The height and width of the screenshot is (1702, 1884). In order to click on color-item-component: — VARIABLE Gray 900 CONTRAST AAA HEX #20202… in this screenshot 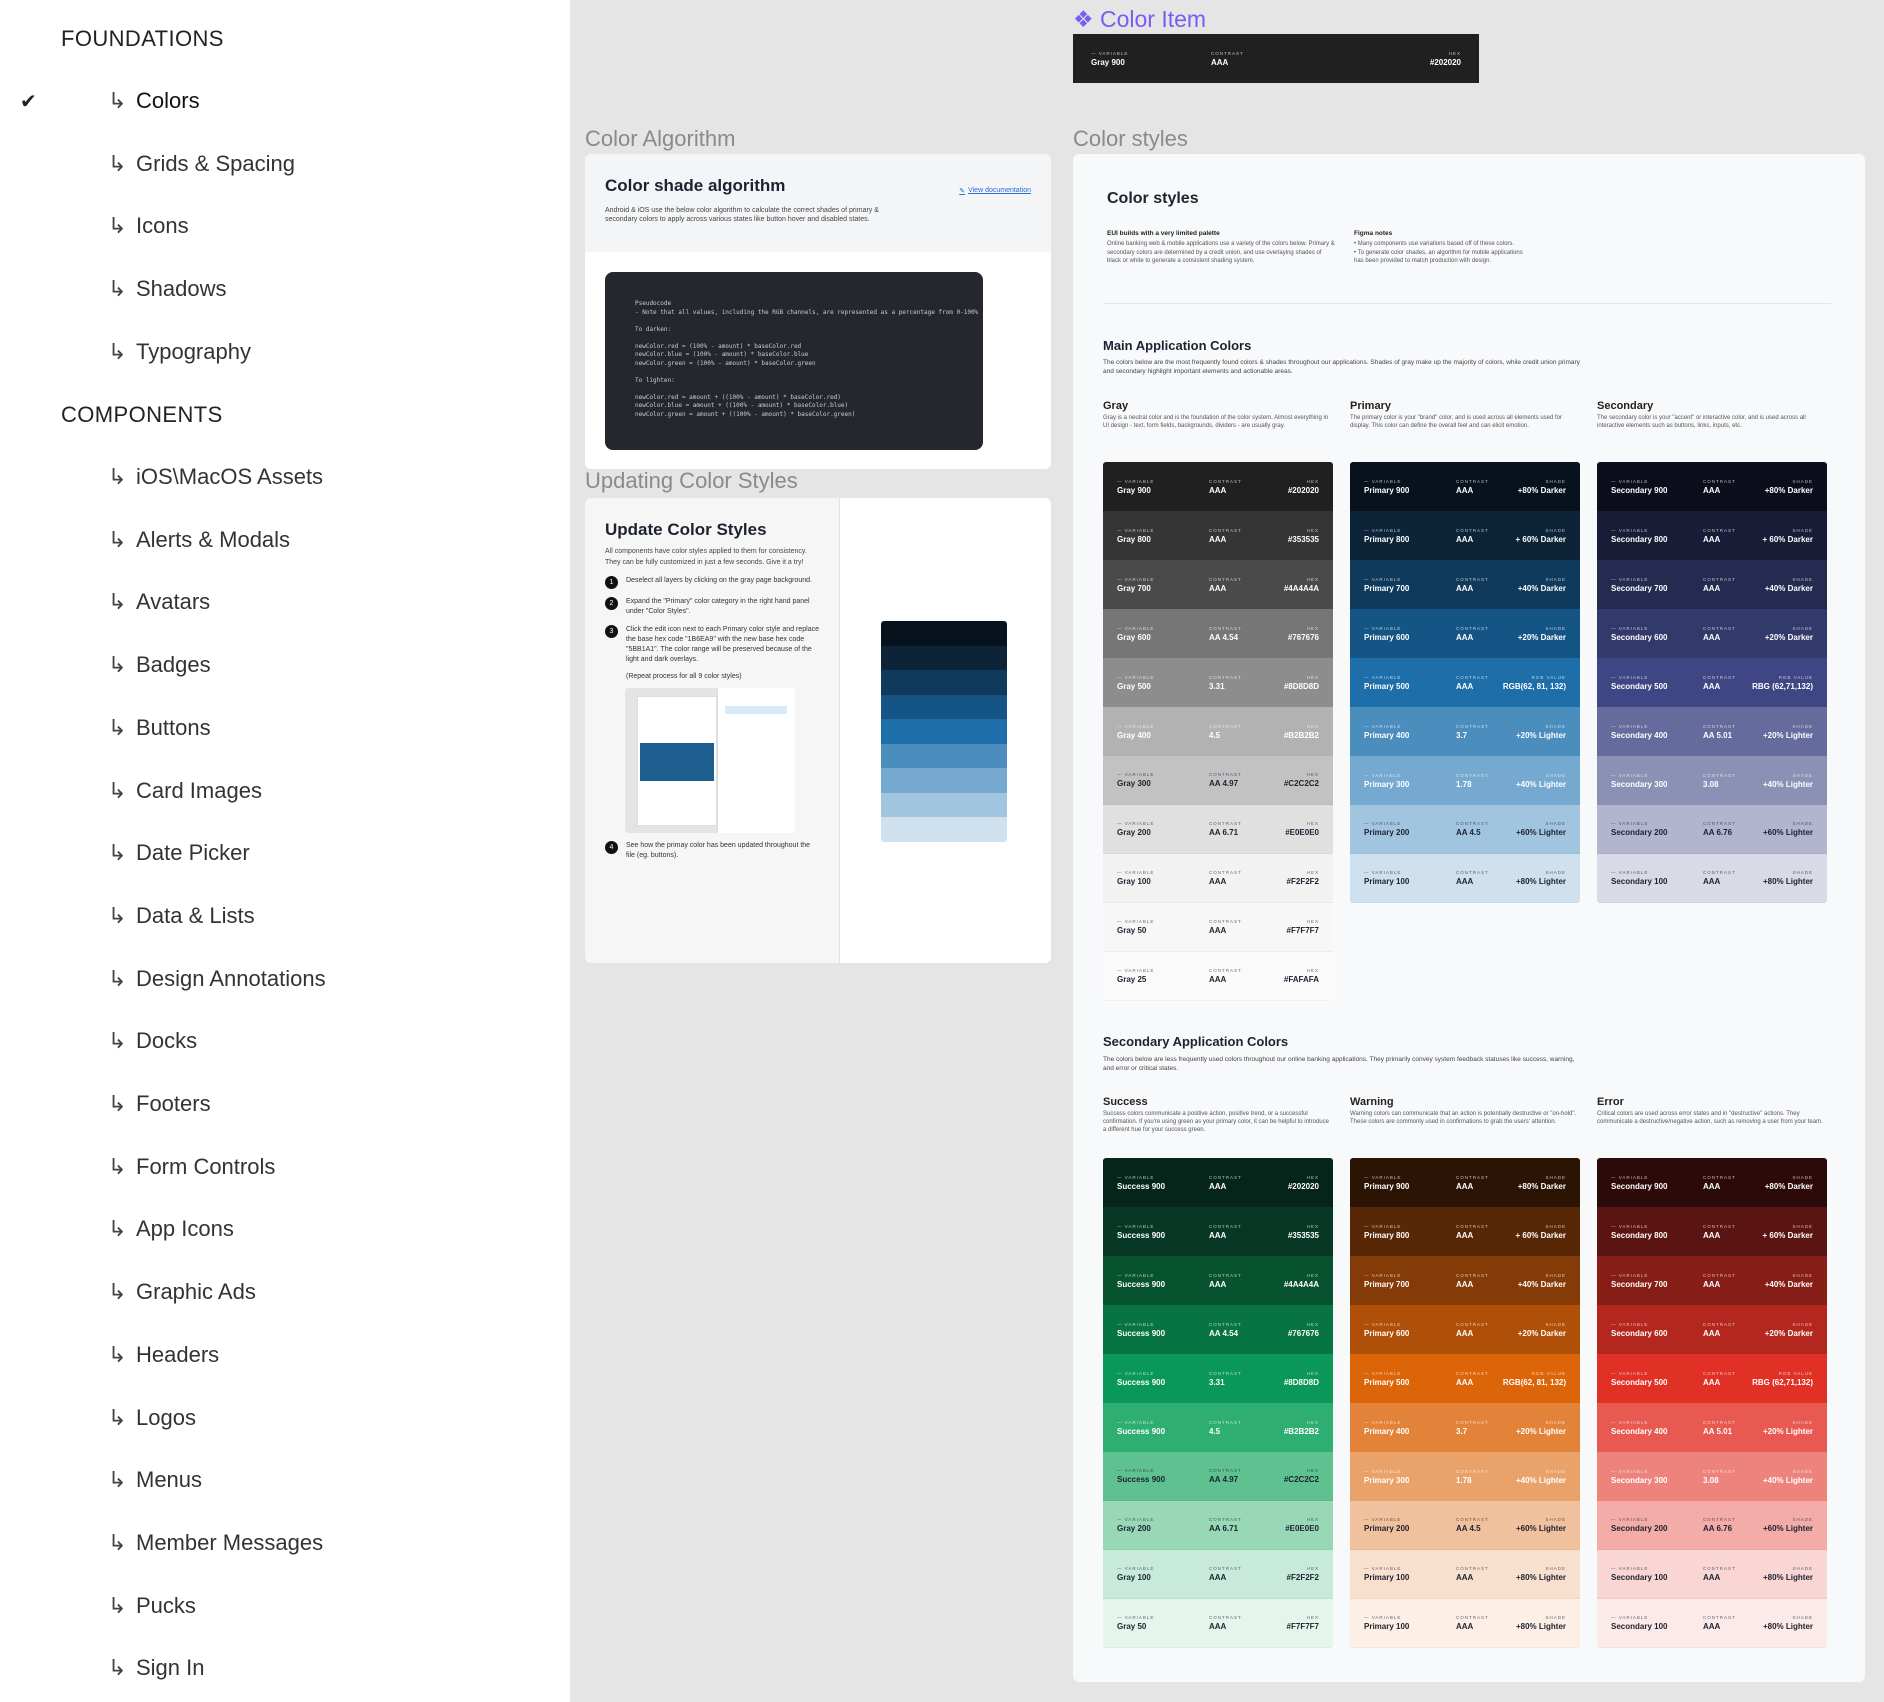, I will do `click(1276, 58)`.